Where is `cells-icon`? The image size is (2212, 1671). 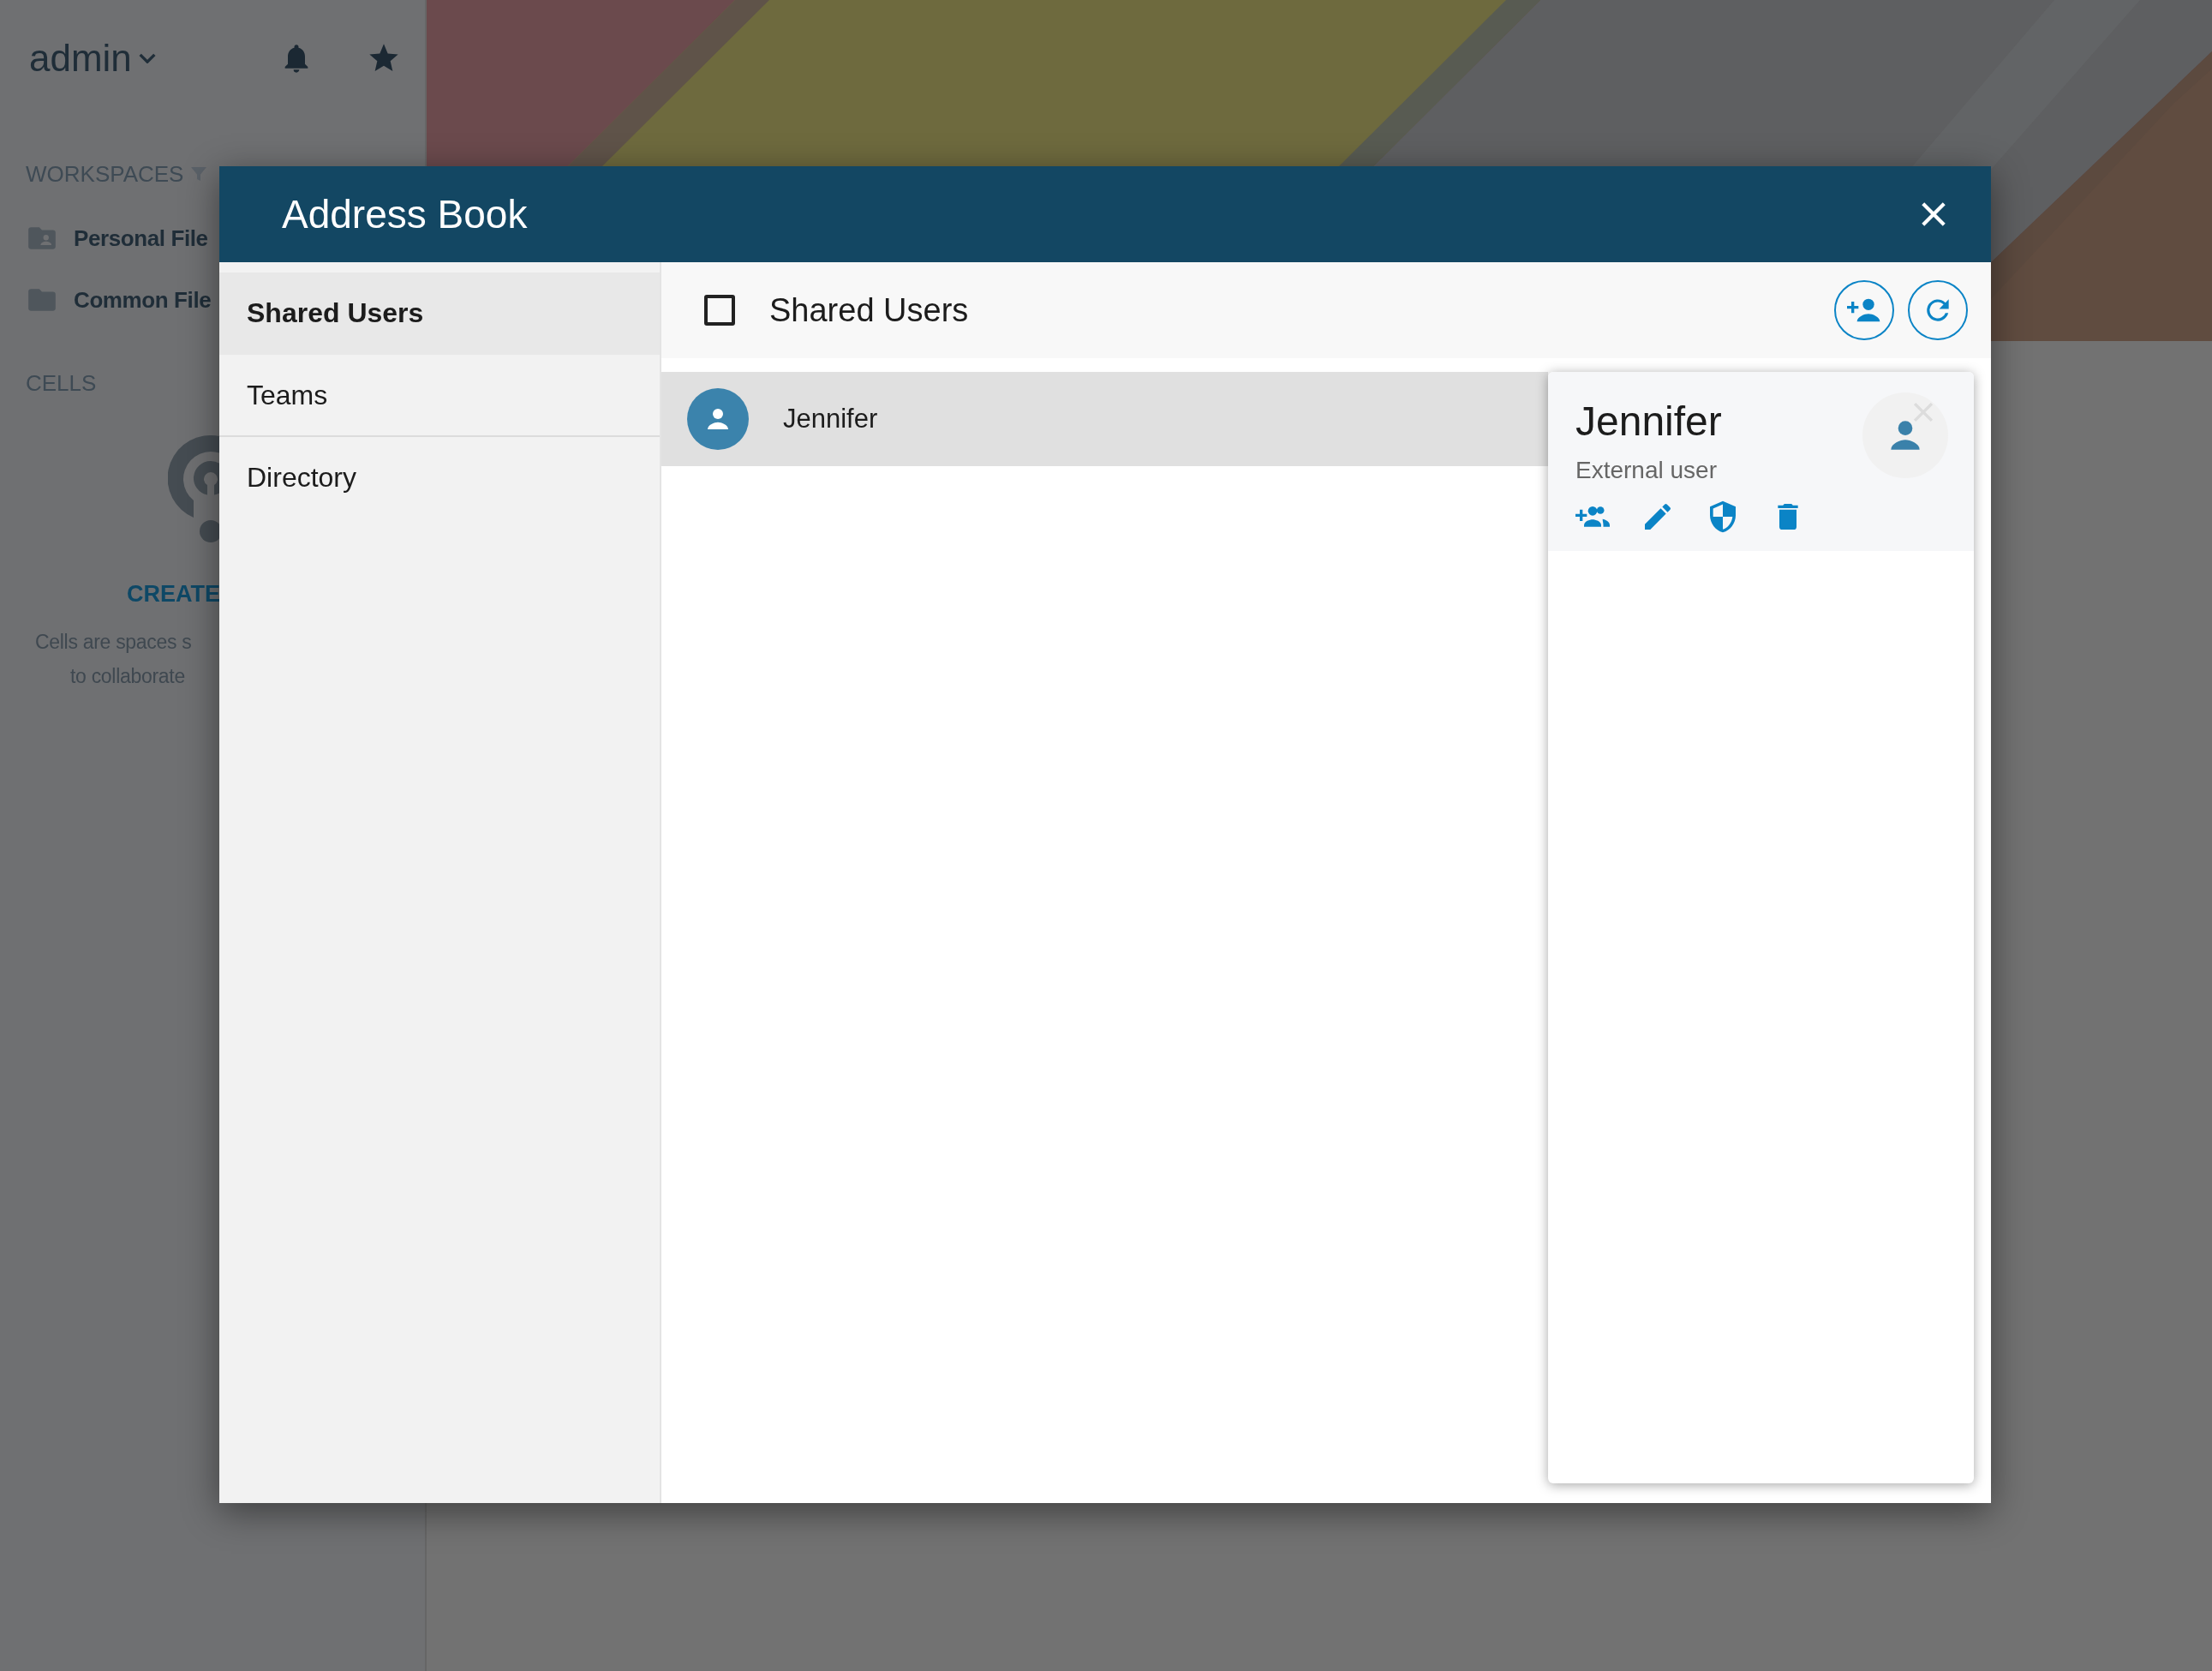
cells-icon is located at coordinates (193, 489).